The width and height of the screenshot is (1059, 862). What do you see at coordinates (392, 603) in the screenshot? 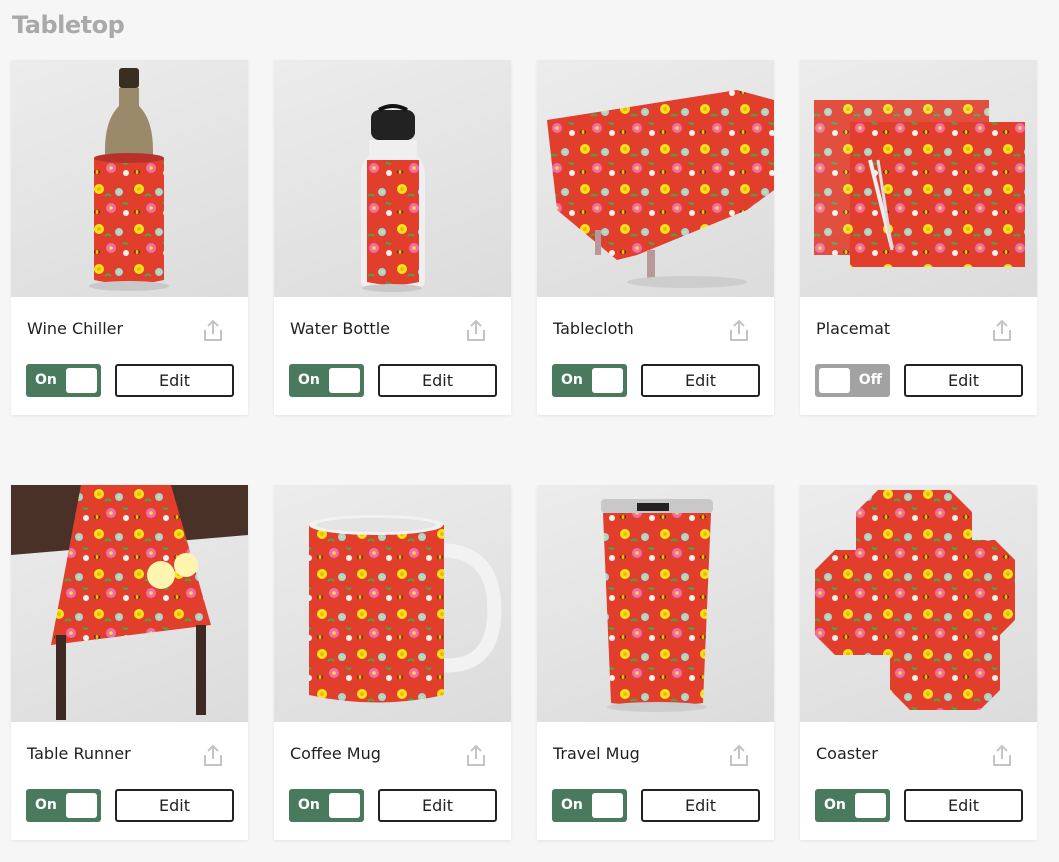
I see `coffee-mug-image` at bounding box center [392, 603].